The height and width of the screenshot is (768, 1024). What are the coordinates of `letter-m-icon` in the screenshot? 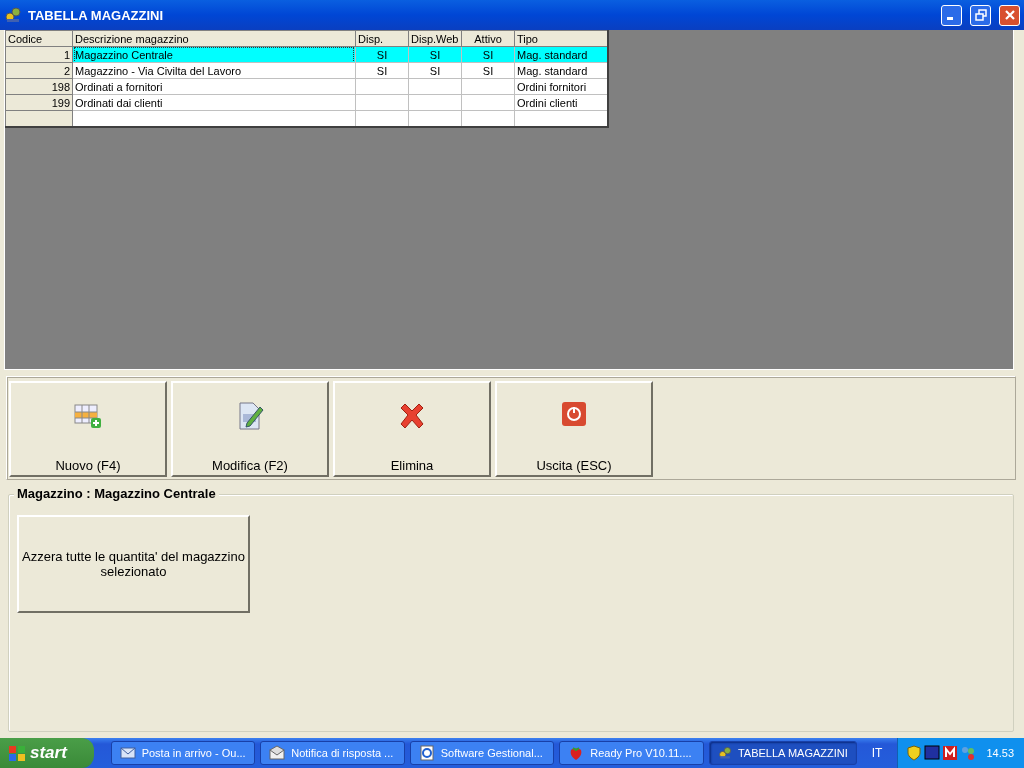 It's located at (950, 753).